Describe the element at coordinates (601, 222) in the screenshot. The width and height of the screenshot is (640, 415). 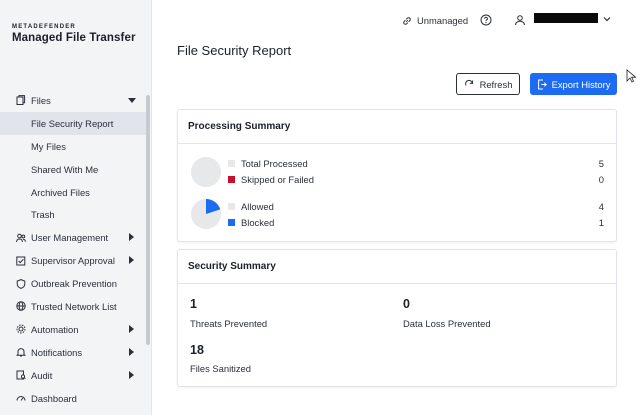
I see `blocked-value: 1` at that location.